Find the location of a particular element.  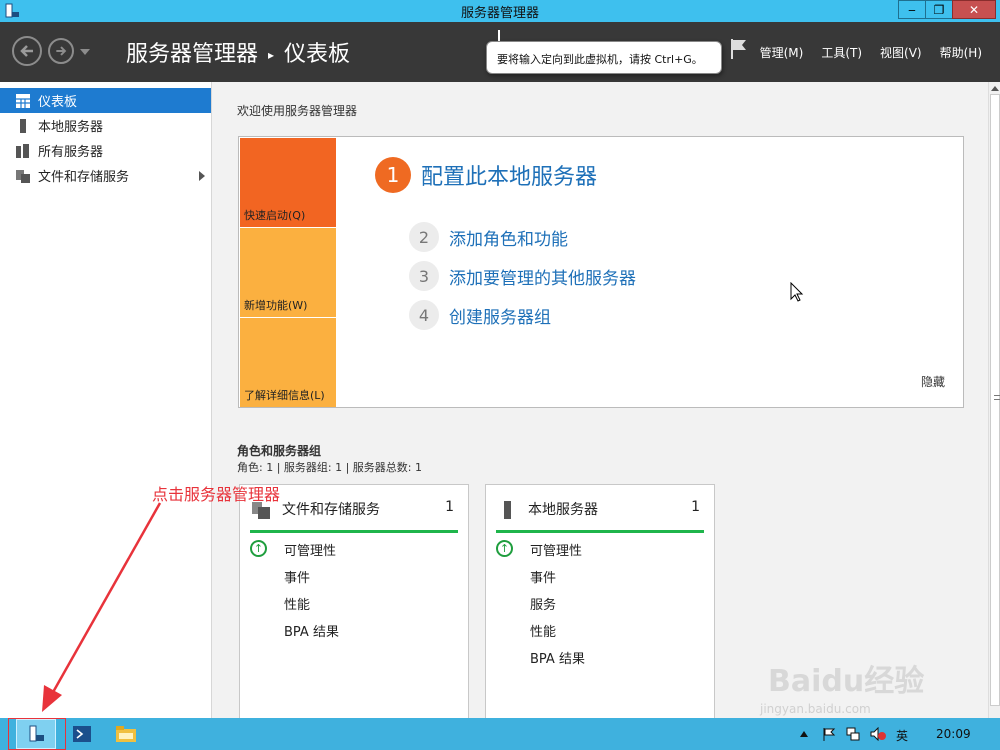

baidu-watermark-url: jingyan.baidu.com is located at coordinates (815, 709).